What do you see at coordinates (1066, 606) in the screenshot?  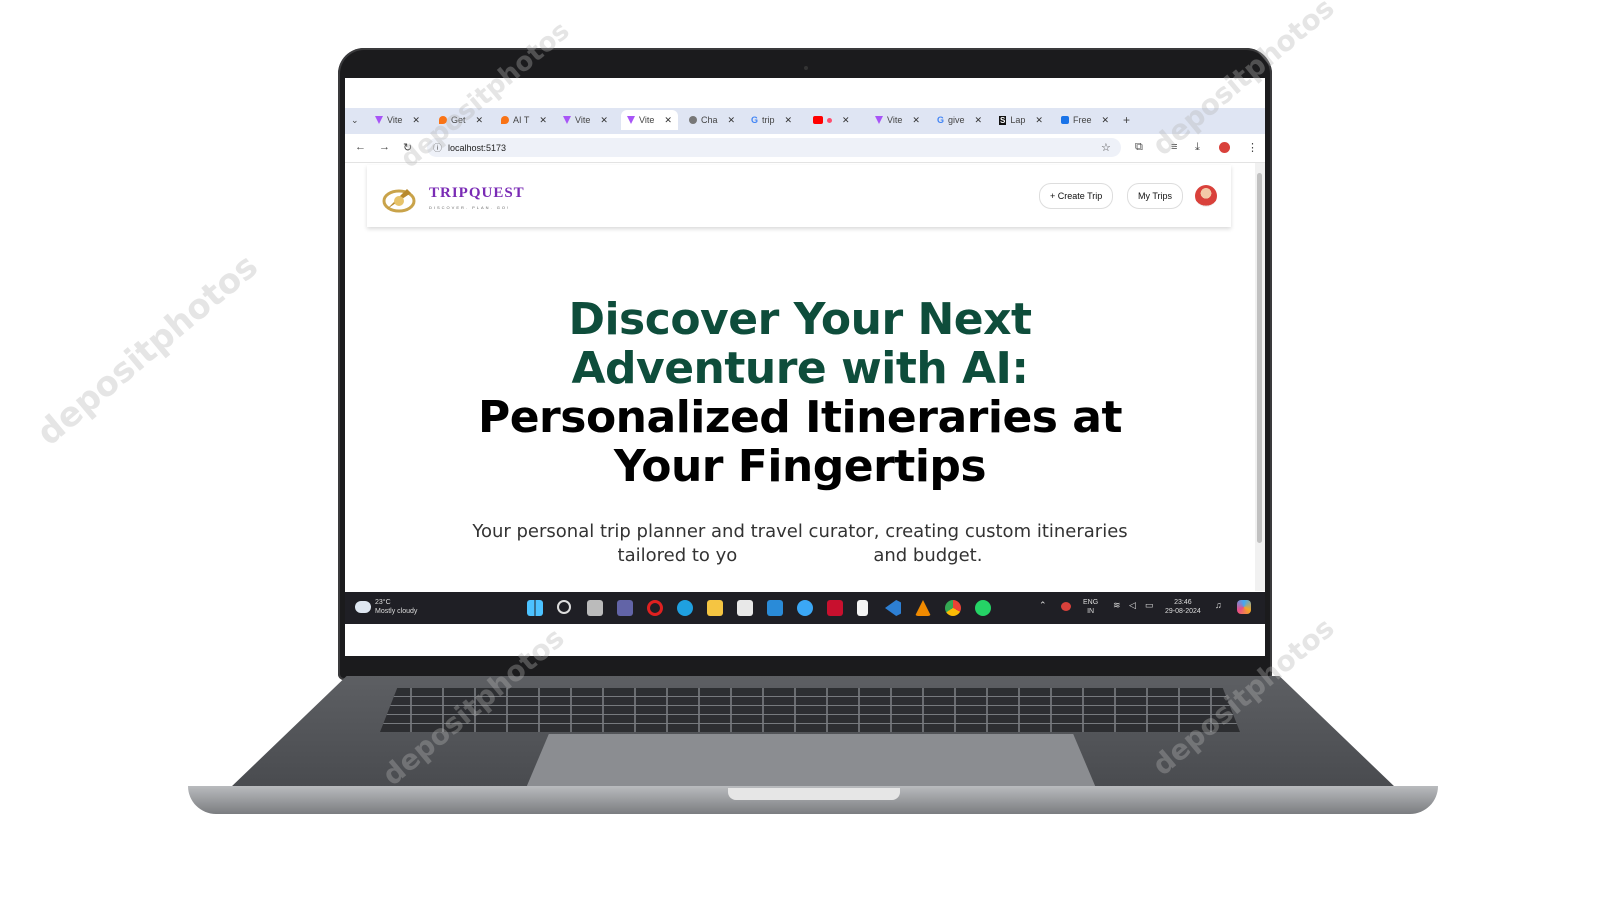 I see `tray-app-icon` at bounding box center [1066, 606].